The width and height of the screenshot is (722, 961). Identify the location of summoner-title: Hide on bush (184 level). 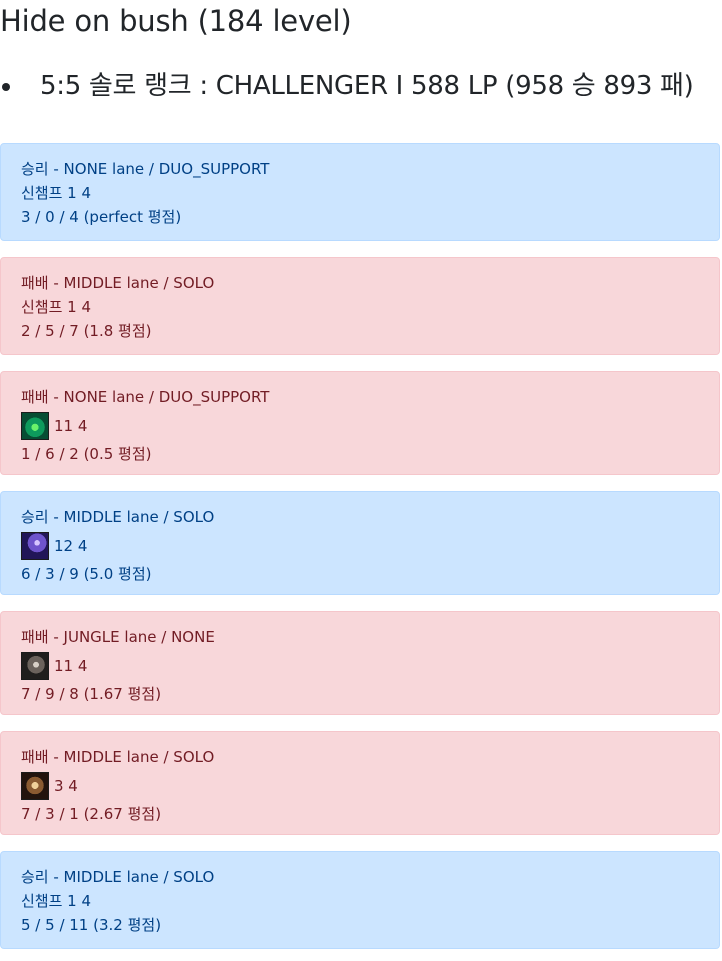
(176, 21).